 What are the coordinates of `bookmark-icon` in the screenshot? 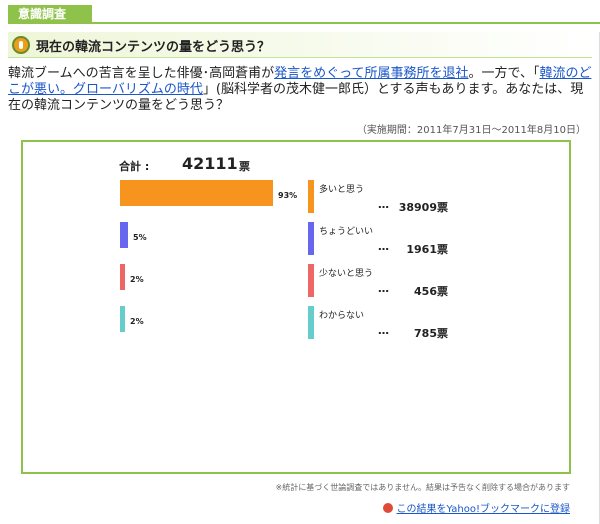 It's located at (387, 508).